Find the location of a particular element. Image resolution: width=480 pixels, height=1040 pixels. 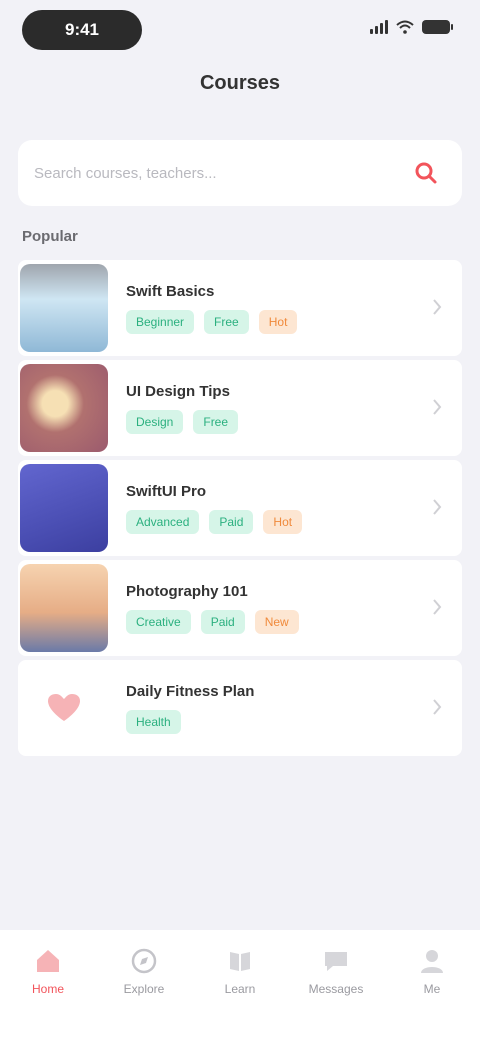

course-title: UI Design Tips is located at coordinates (178, 391).